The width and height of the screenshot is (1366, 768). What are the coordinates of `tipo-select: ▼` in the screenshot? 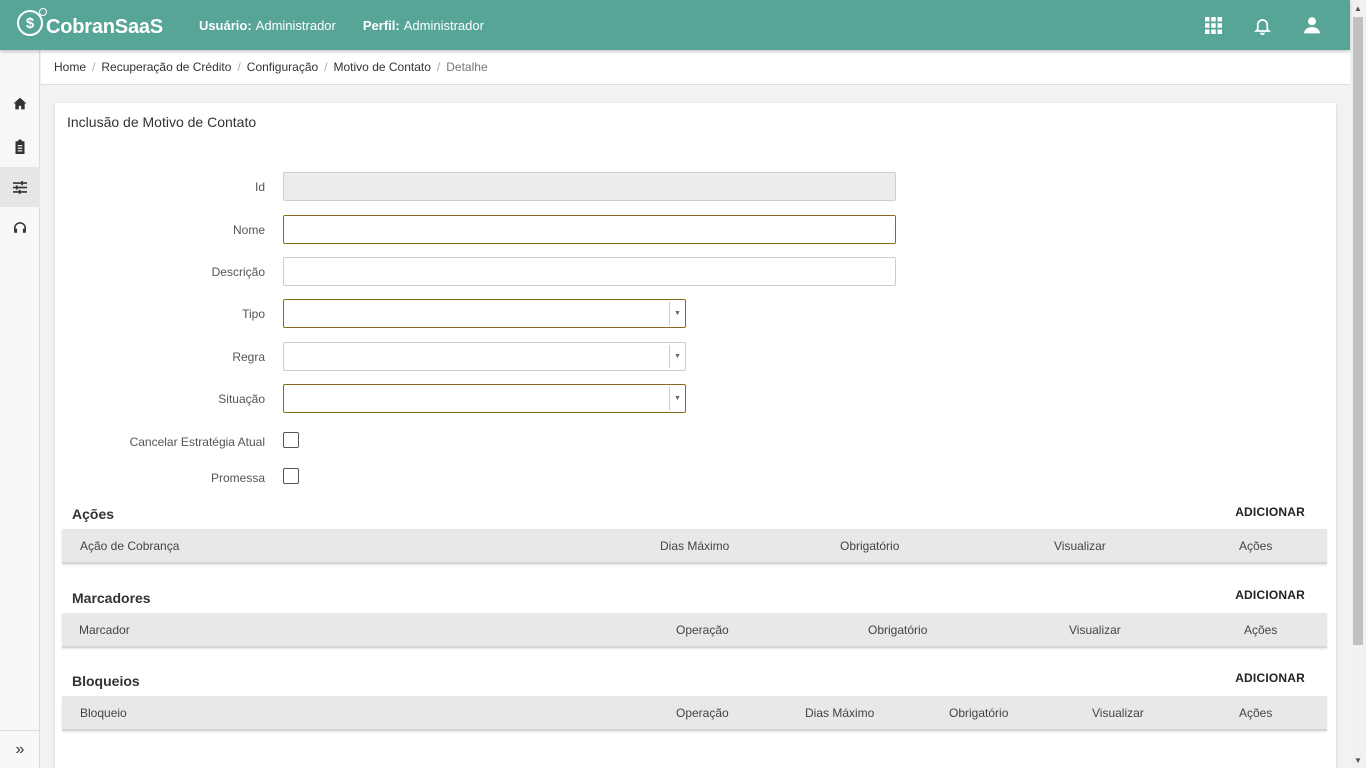 It's located at (484, 313).